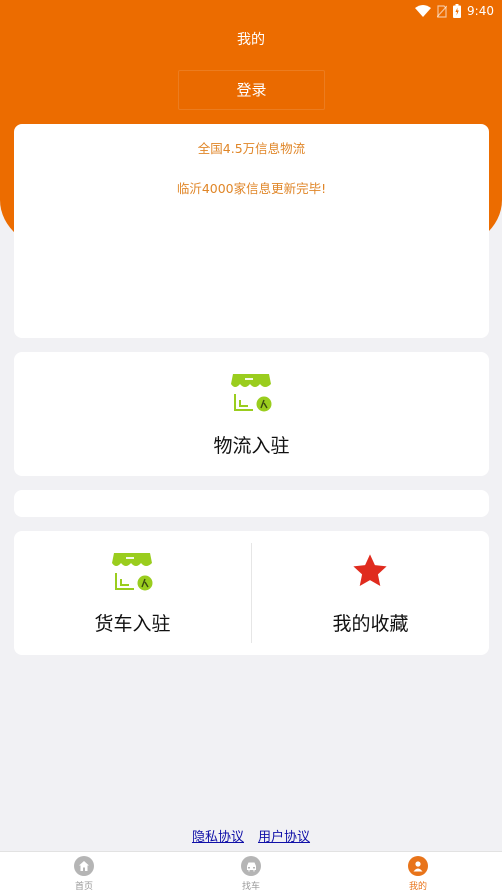 This screenshot has height=894, width=502. I want to click on tab-home-label: 首页, so click(83, 887).